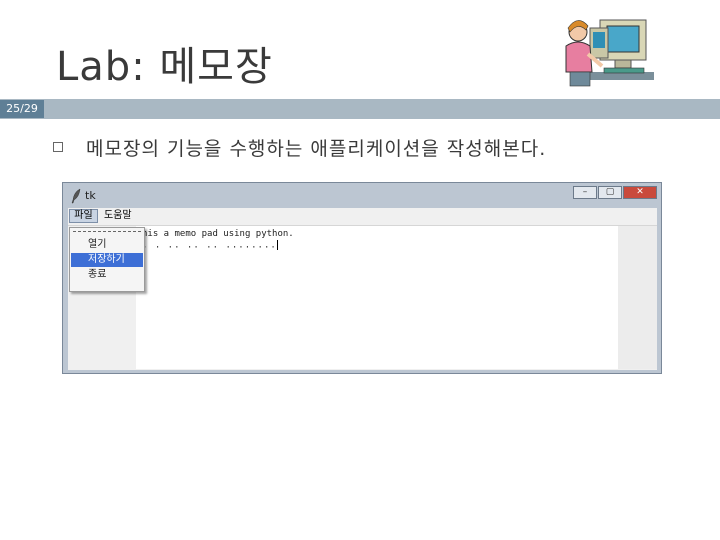 The width and height of the screenshot is (720, 540). Describe the element at coordinates (640, 192) in the screenshot. I see `close-button: ✕` at that location.